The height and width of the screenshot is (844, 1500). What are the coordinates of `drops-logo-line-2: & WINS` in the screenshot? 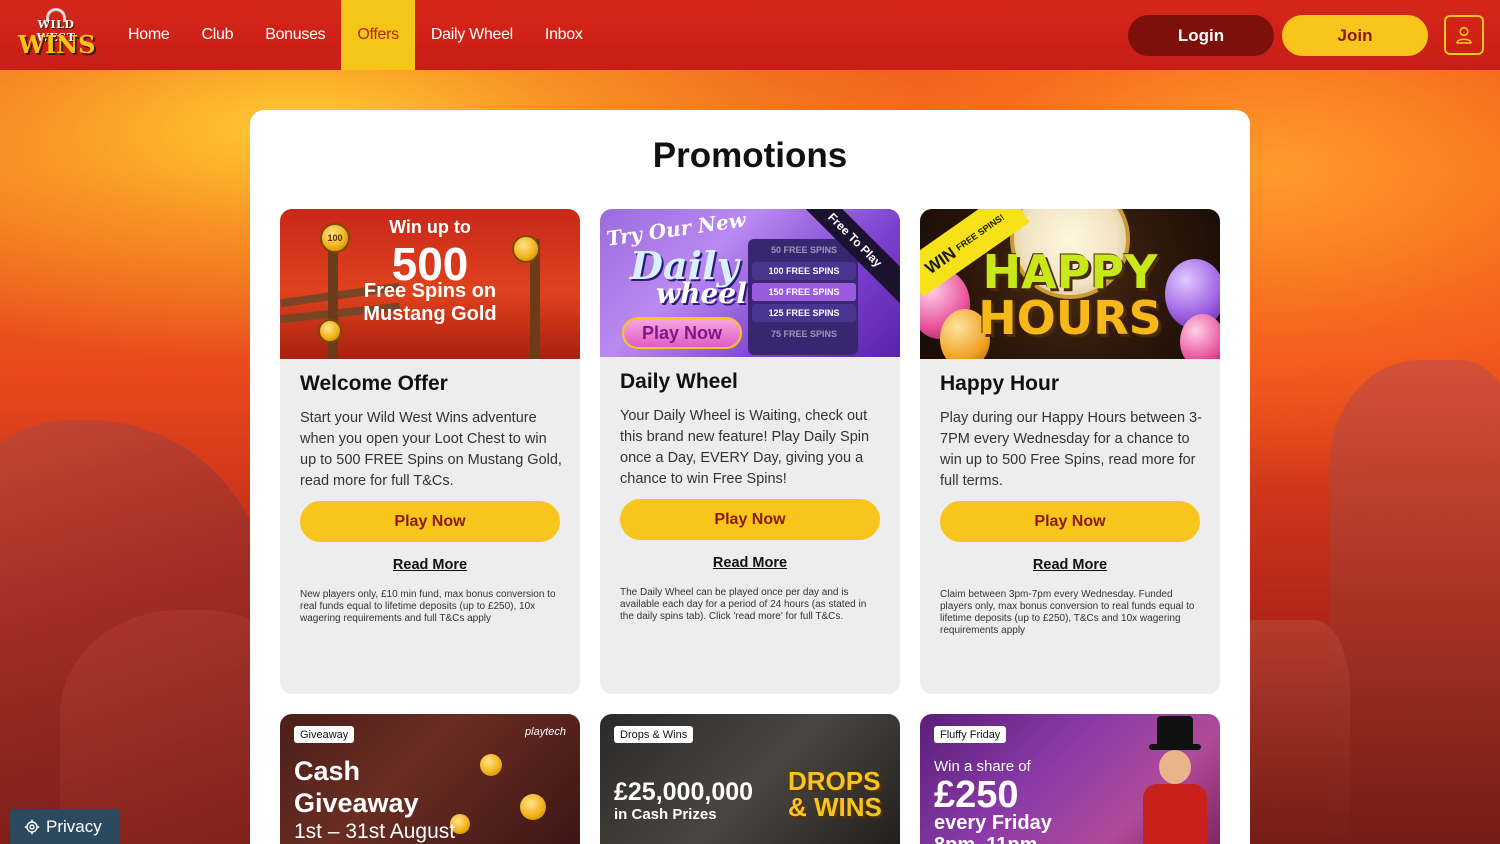 It's located at (835, 807).